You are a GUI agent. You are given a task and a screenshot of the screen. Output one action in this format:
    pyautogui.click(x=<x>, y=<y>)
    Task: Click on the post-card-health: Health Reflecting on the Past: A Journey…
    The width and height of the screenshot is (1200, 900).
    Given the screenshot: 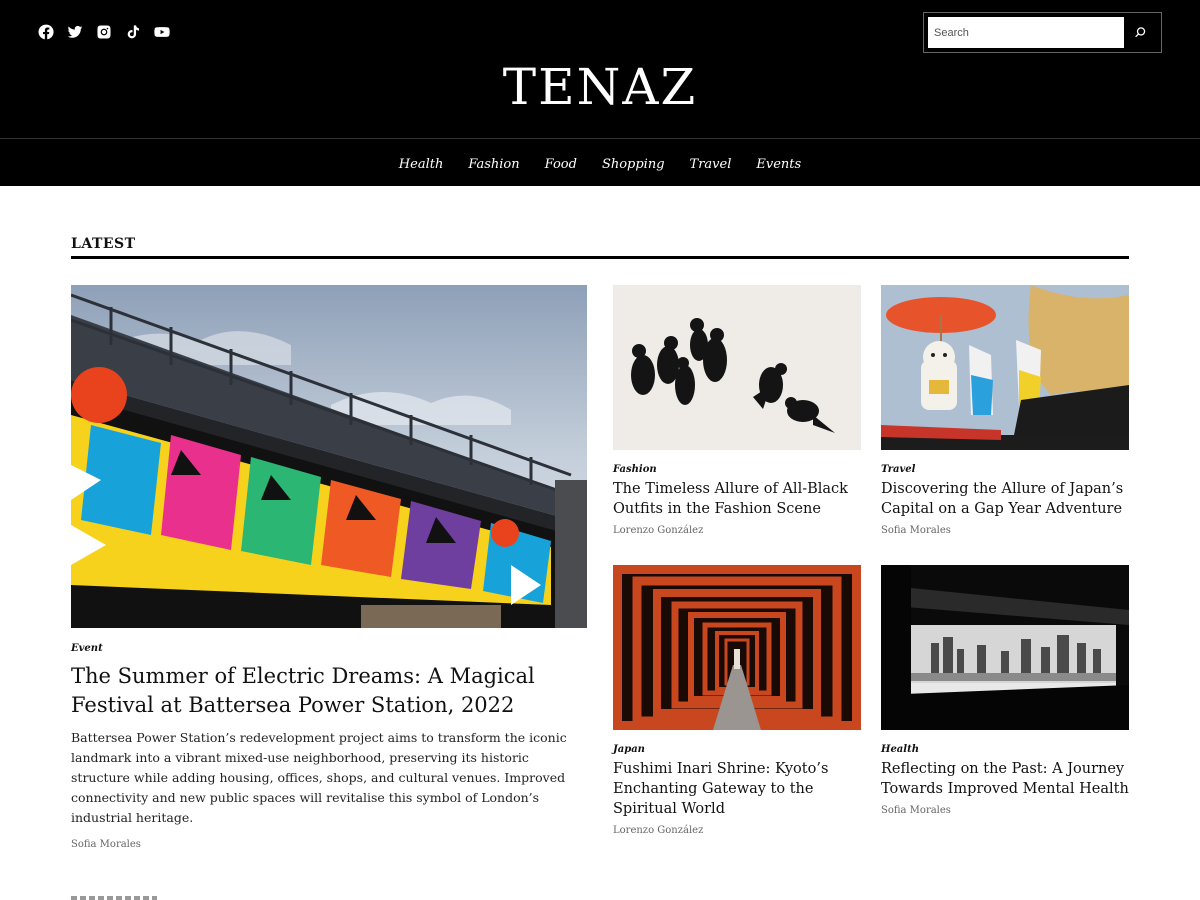 What is the action you would take?
    pyautogui.click(x=1005, y=690)
    